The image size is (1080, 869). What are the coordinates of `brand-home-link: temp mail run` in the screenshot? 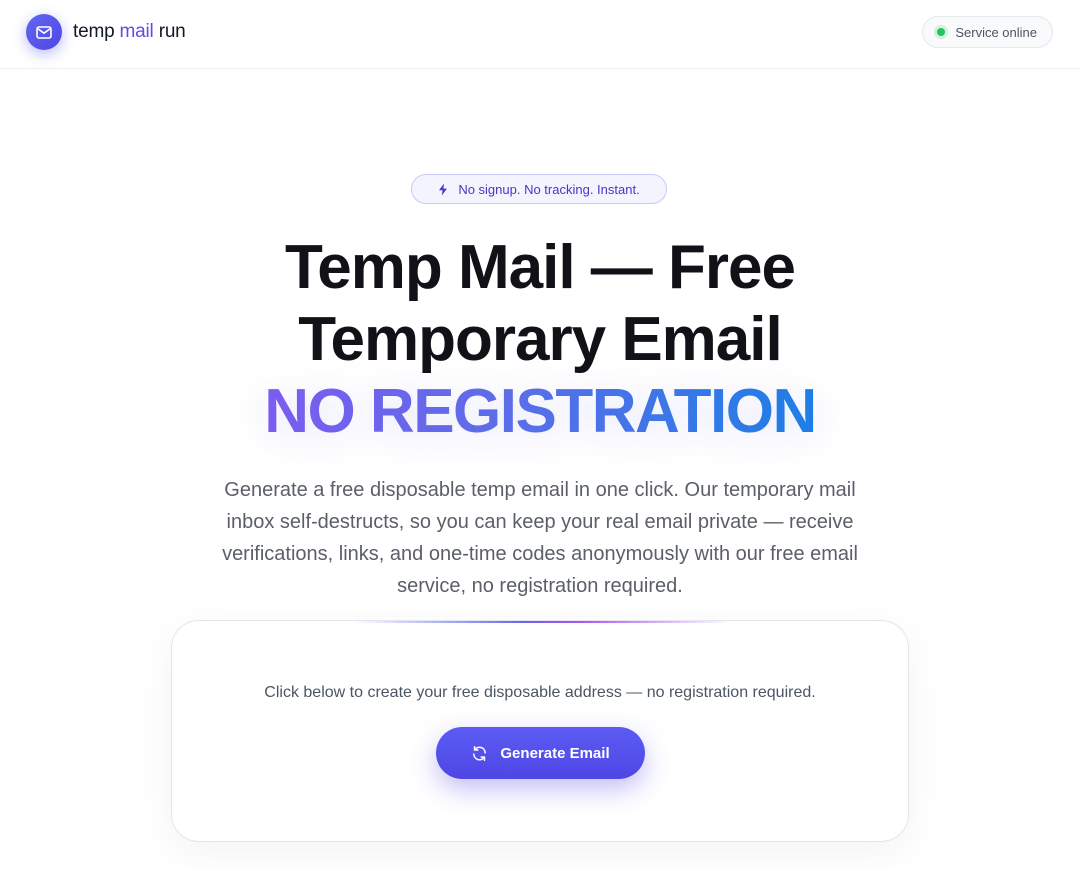 It's located at (106, 32).